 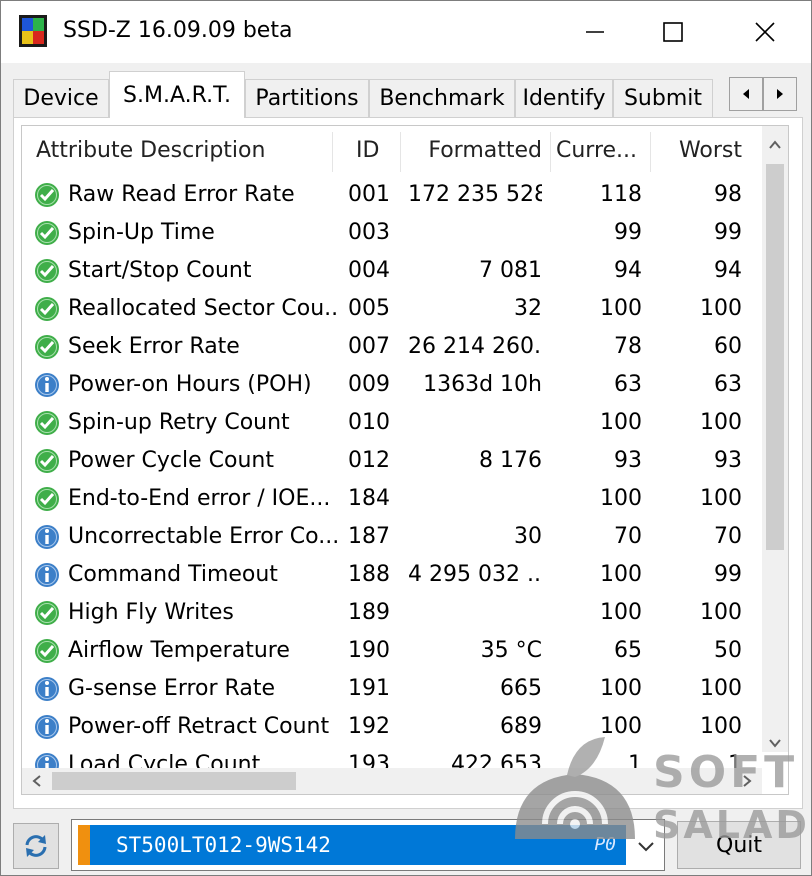 What do you see at coordinates (392, 271) in the screenshot?
I see `table-row: Start/Stop Count 004 7 081 94 94` at bounding box center [392, 271].